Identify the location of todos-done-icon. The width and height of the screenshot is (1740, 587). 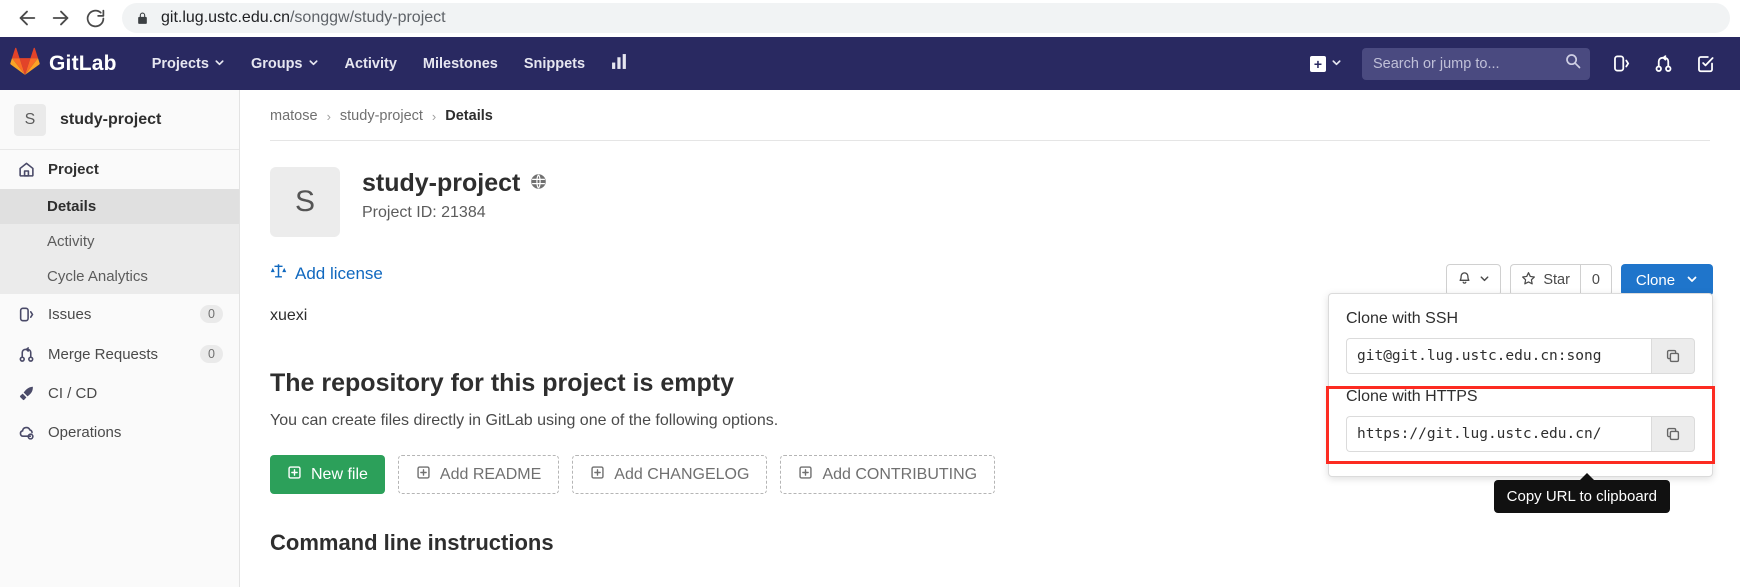
(1705, 64).